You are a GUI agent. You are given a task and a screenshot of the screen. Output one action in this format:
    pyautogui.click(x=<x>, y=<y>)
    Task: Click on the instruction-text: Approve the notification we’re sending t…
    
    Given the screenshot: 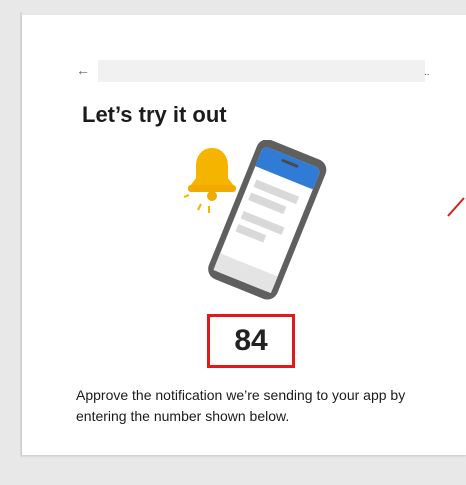 What is the action you would take?
    pyautogui.click(x=241, y=405)
    